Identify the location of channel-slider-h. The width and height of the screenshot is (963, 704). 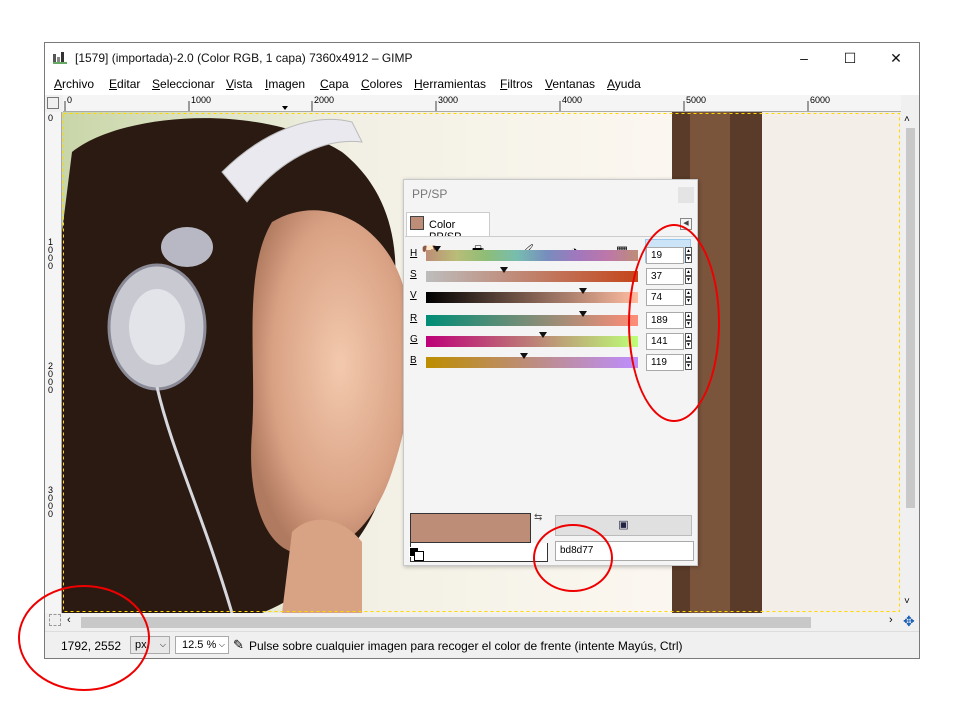
(532, 253).